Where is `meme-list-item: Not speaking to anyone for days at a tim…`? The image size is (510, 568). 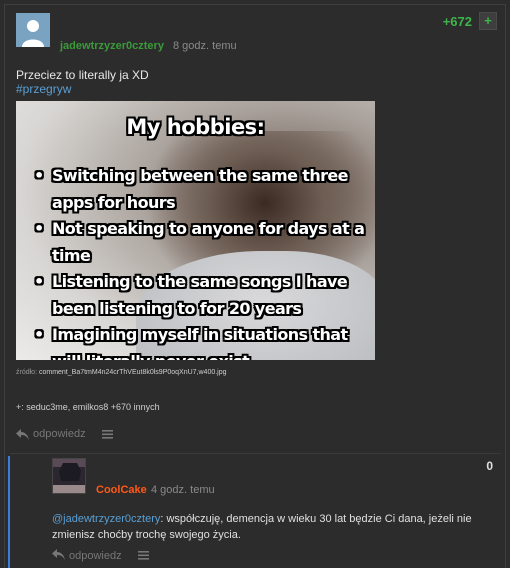
meme-list-item: Not speaking to anyone for days at a tim… is located at coordinates (198, 242).